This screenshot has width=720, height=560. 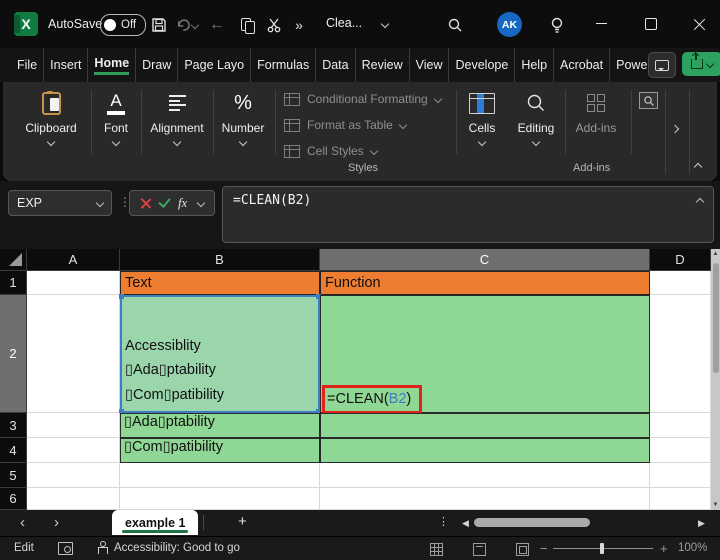 I want to click on account-avatar: AK, so click(x=509, y=24).